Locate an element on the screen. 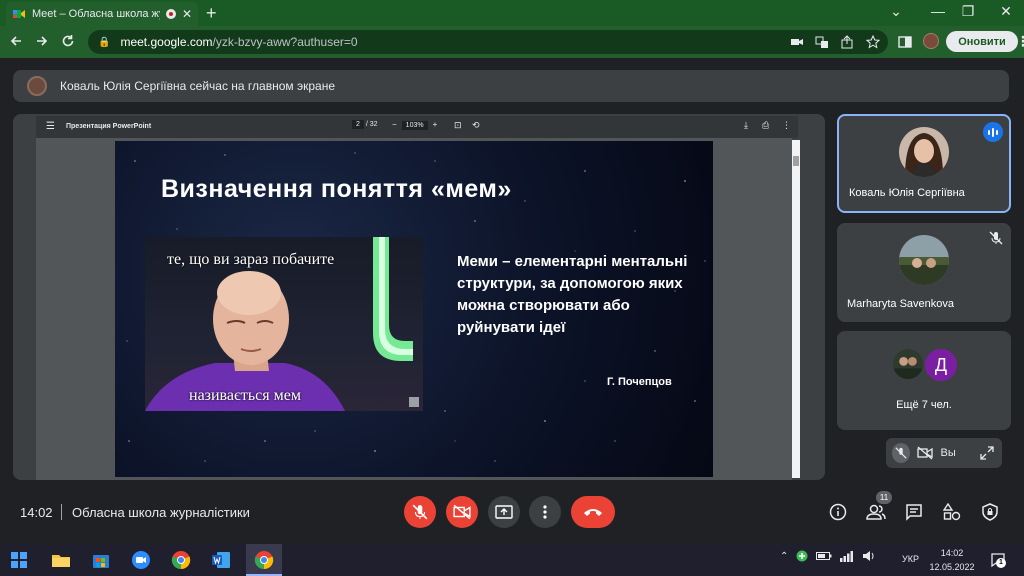 Image resolution: width=1024 pixels, height=576 pixels. participant-tile-presenter: Коваль Юлія Сергіївна is located at coordinates (924, 163).